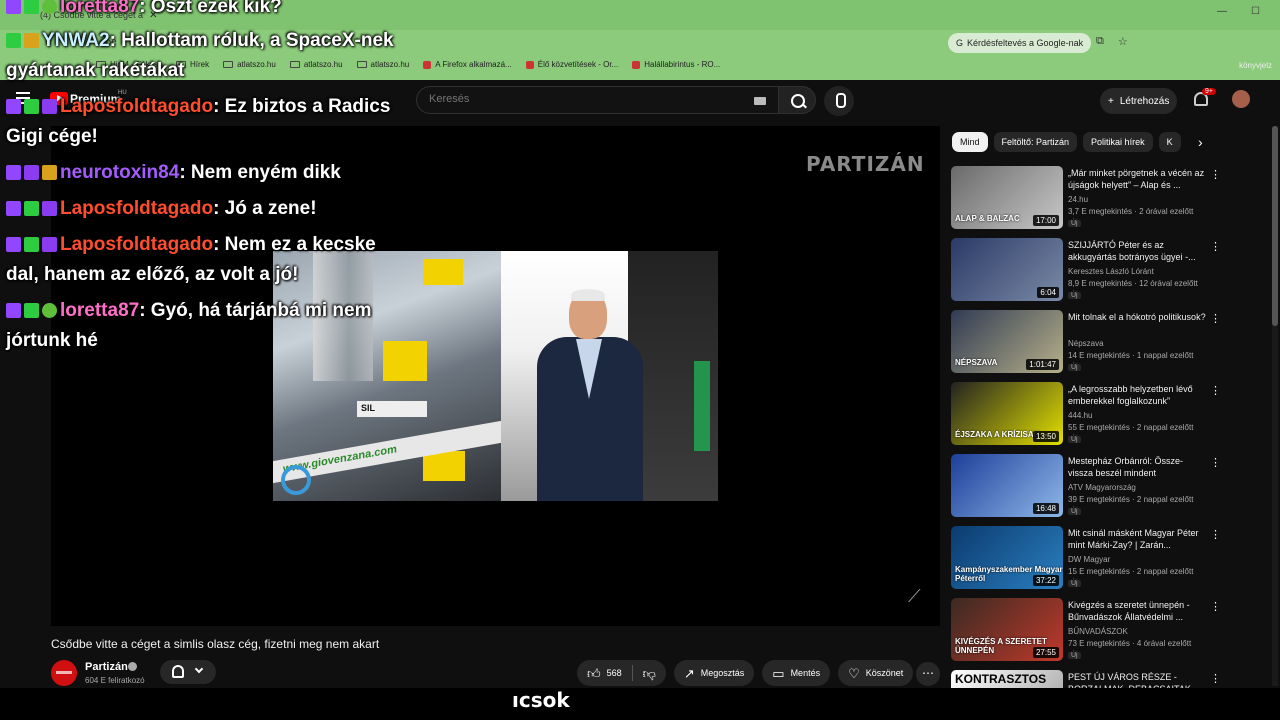 This screenshot has width=1280, height=720. Describe the element at coordinates (137, 208) in the screenshot. I see `chat-username: Laposfoldtagado` at that location.